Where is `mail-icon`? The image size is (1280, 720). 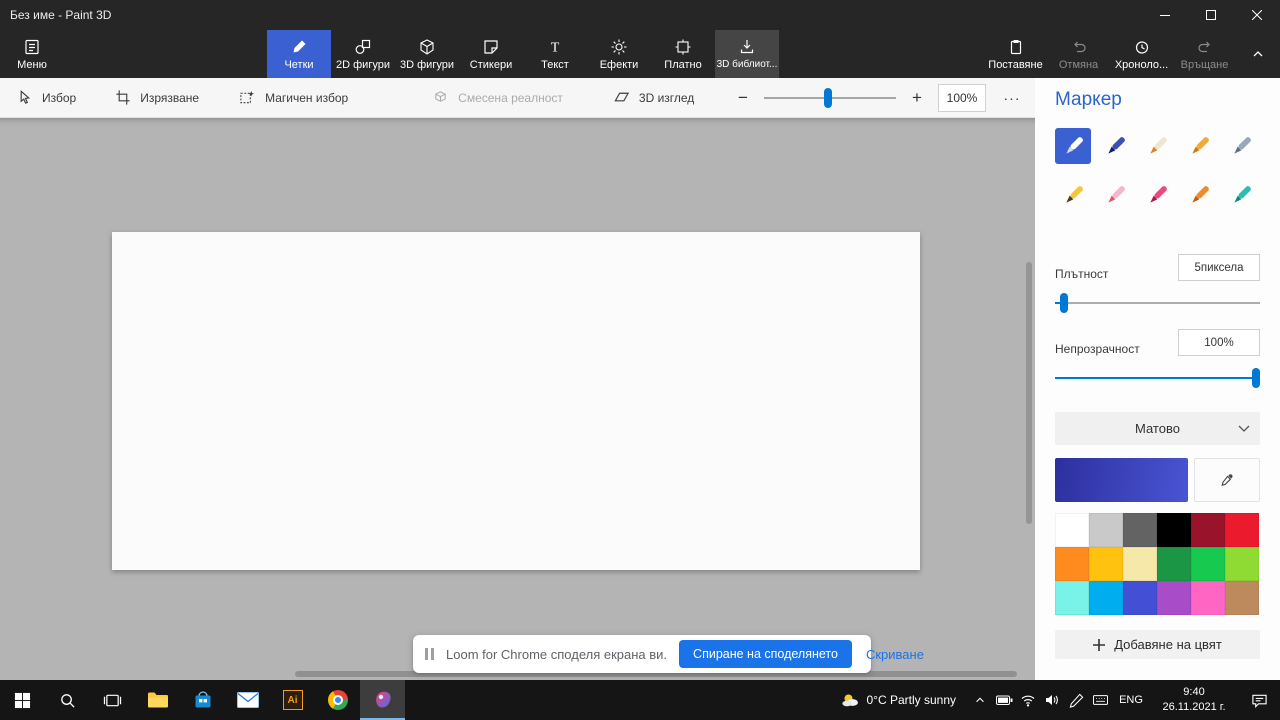
mail-icon is located at coordinates (247, 700).